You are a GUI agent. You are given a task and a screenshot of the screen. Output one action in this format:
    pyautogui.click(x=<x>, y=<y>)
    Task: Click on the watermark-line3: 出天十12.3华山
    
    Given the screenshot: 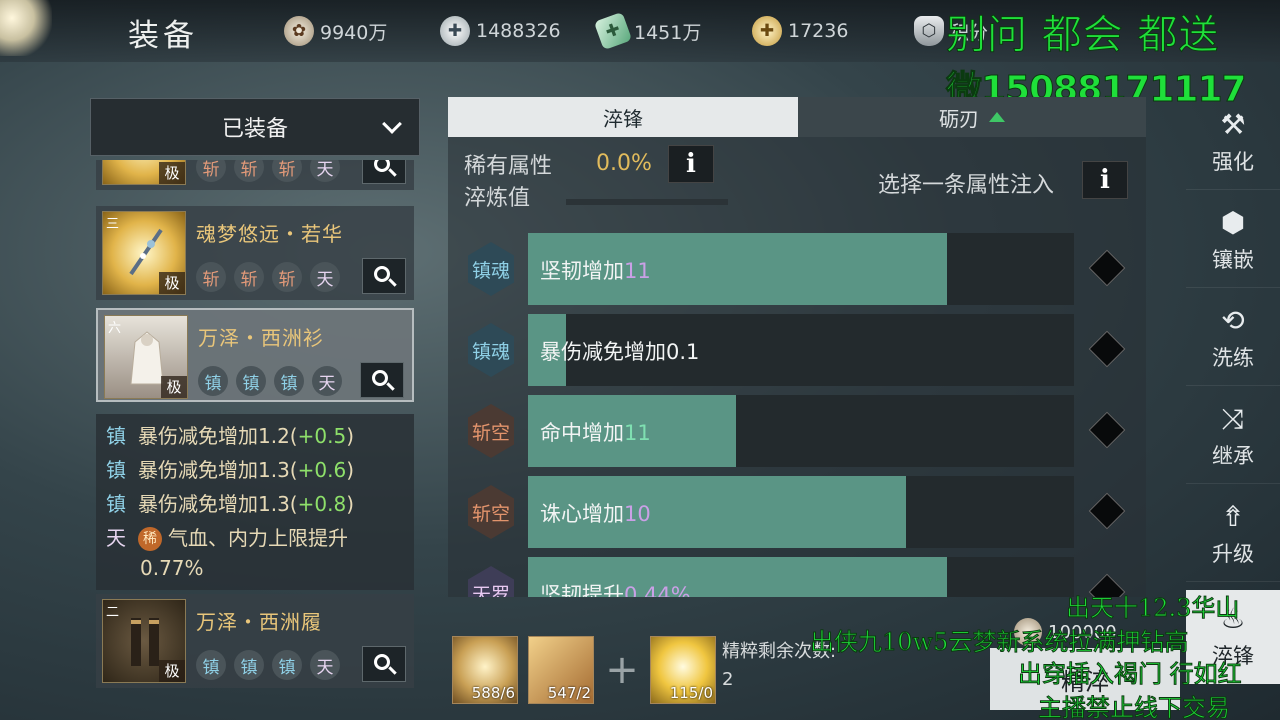 What is the action you would take?
    pyautogui.click(x=1152, y=608)
    